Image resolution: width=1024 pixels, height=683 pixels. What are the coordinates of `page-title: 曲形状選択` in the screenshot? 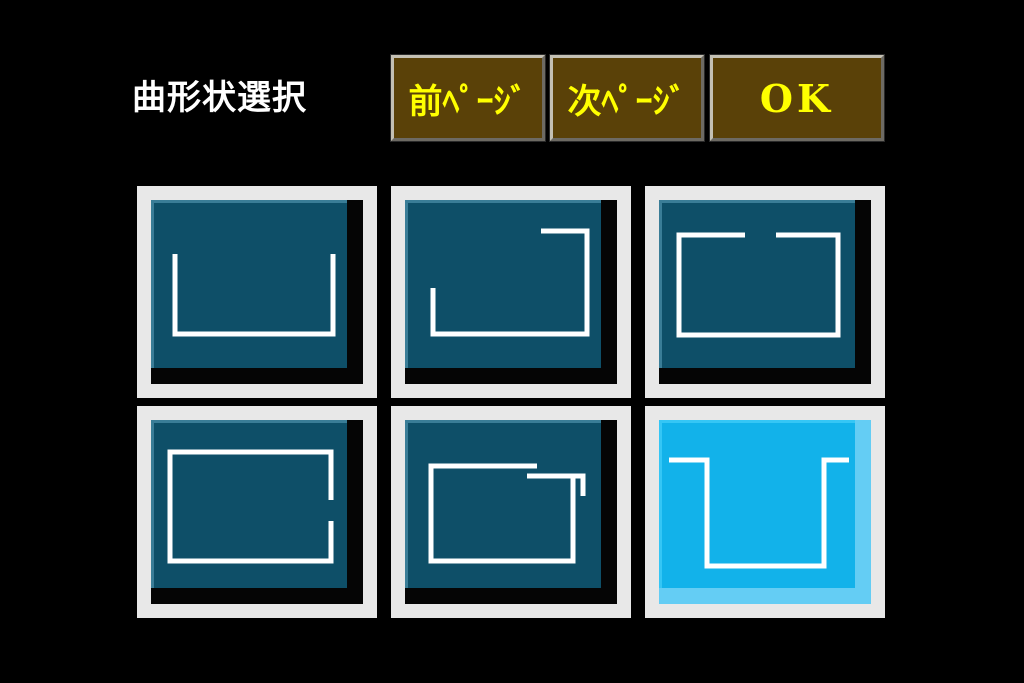 It's located at (219, 98).